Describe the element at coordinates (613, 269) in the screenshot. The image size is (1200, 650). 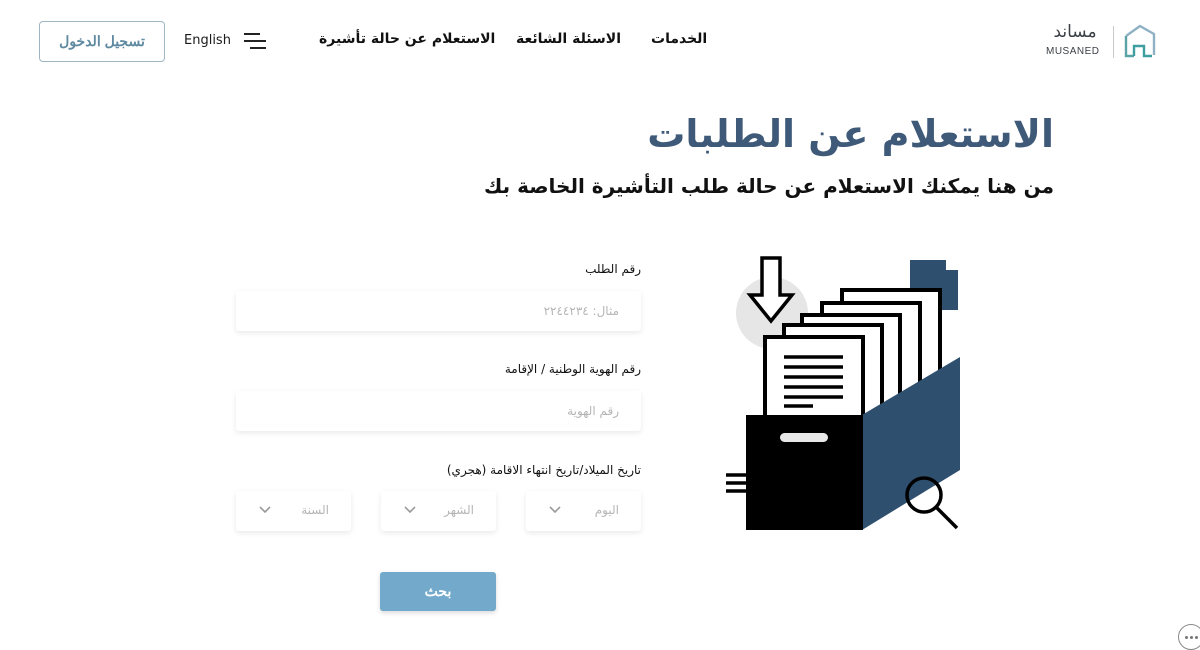
I see `request-number-label: رقم الطلب` at that location.